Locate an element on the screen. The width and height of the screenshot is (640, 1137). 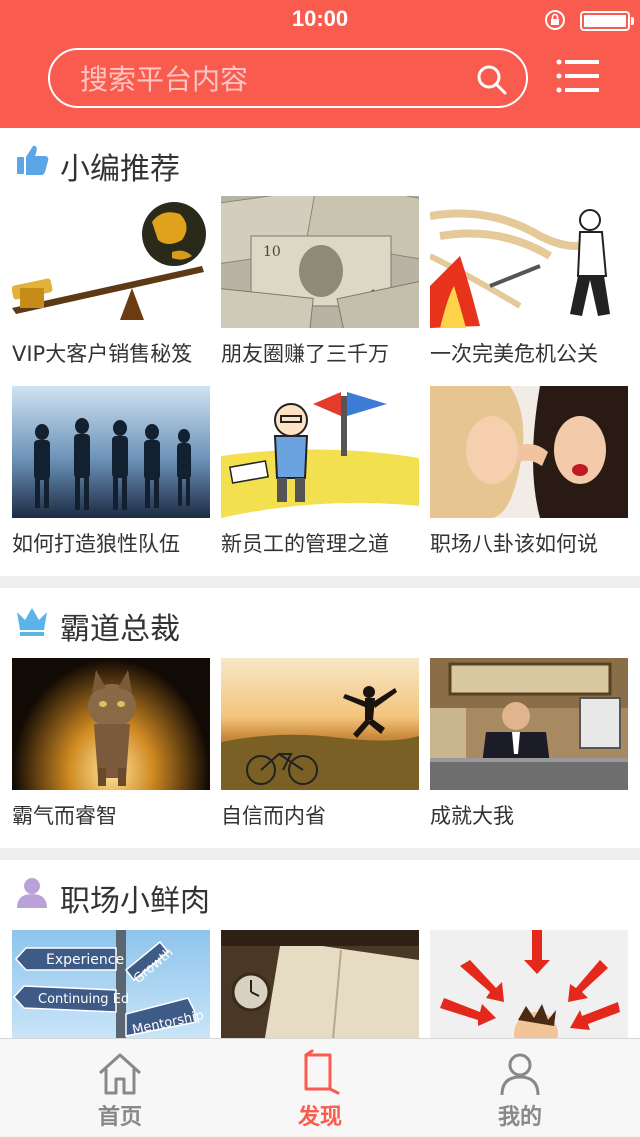
card-caption: 成就大我 is located at coordinates (472, 816).